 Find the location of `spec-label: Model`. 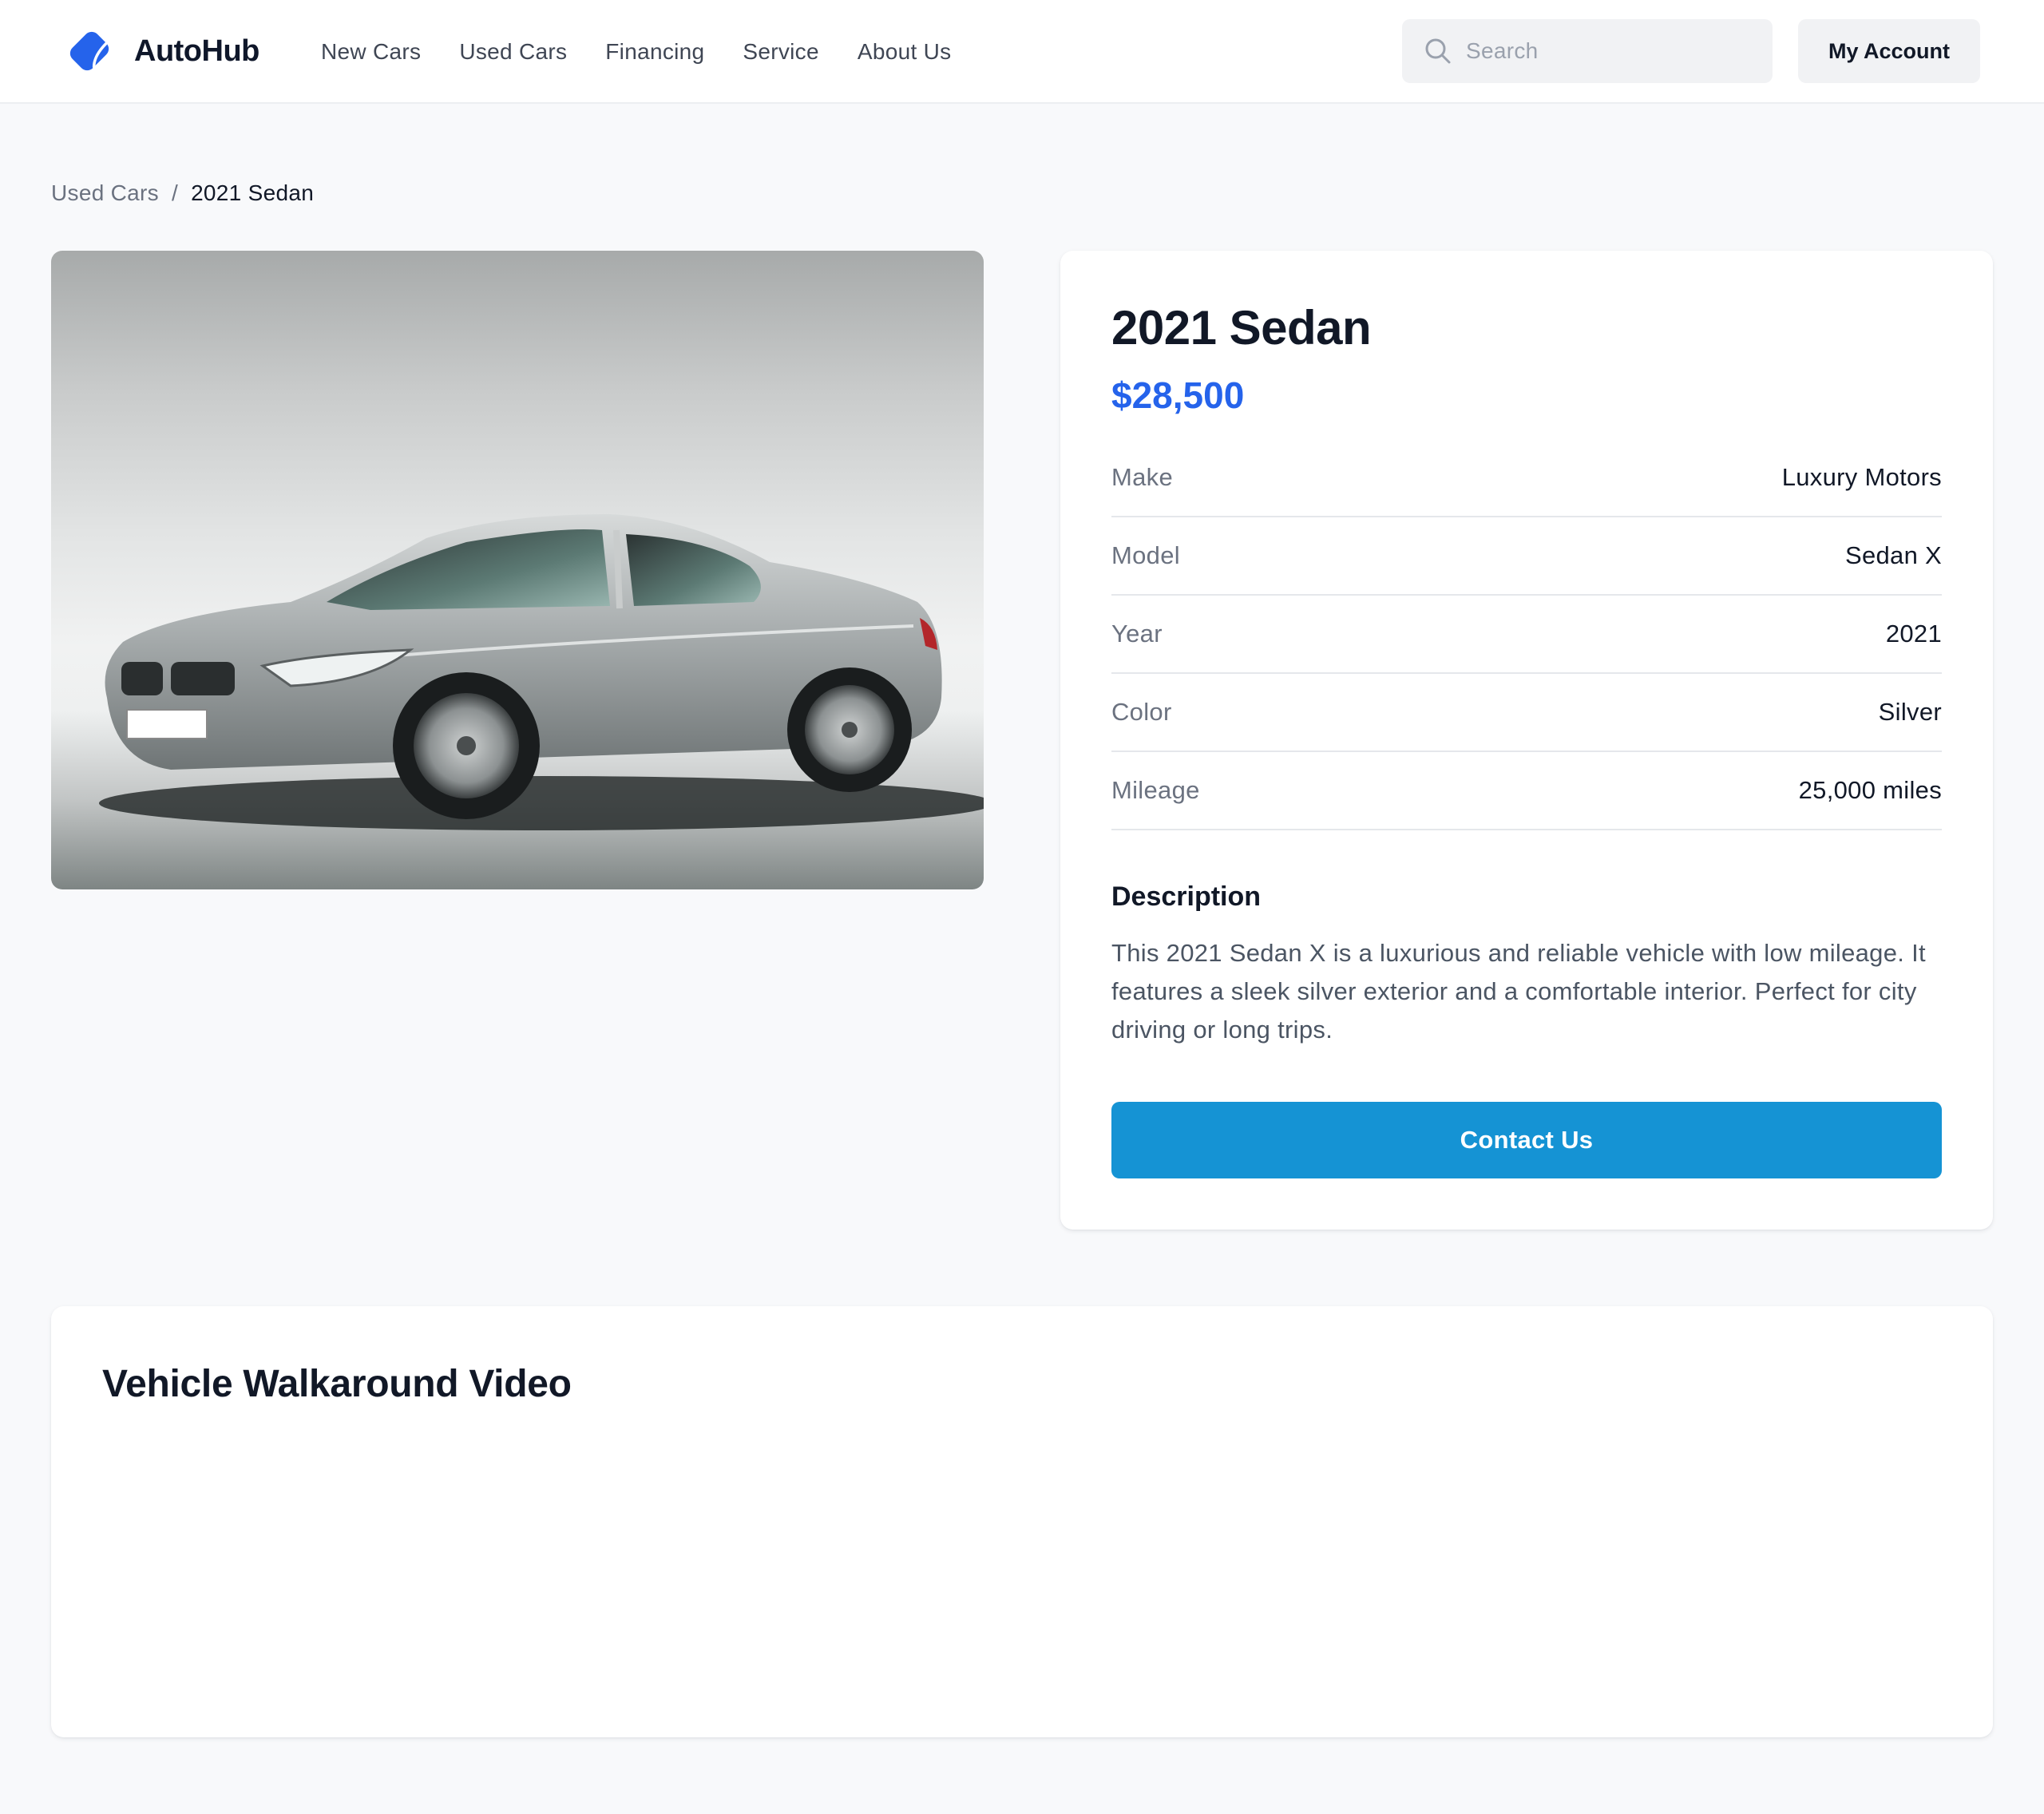

spec-label: Model is located at coordinates (1145, 555).